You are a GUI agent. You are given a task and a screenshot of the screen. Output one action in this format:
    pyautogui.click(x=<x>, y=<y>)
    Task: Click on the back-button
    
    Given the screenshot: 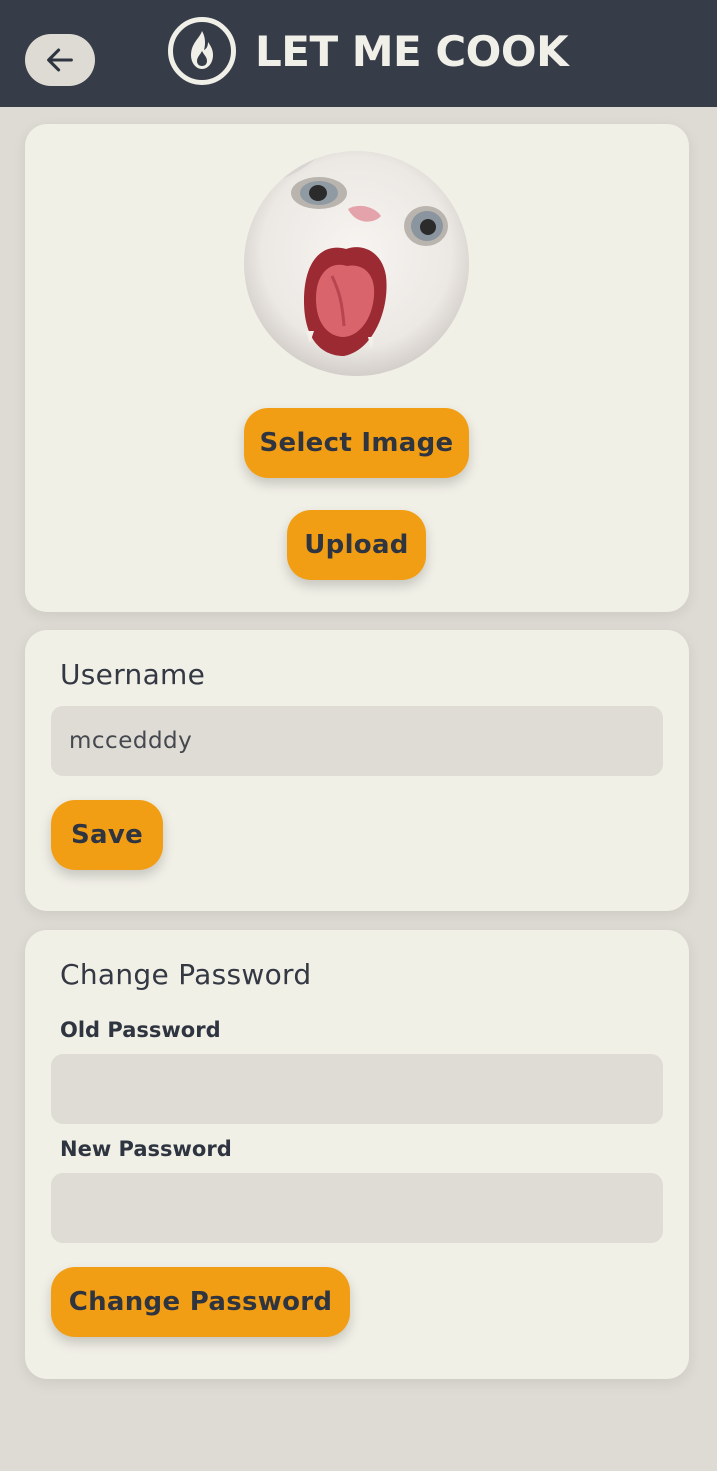 What is the action you would take?
    pyautogui.click(x=60, y=60)
    